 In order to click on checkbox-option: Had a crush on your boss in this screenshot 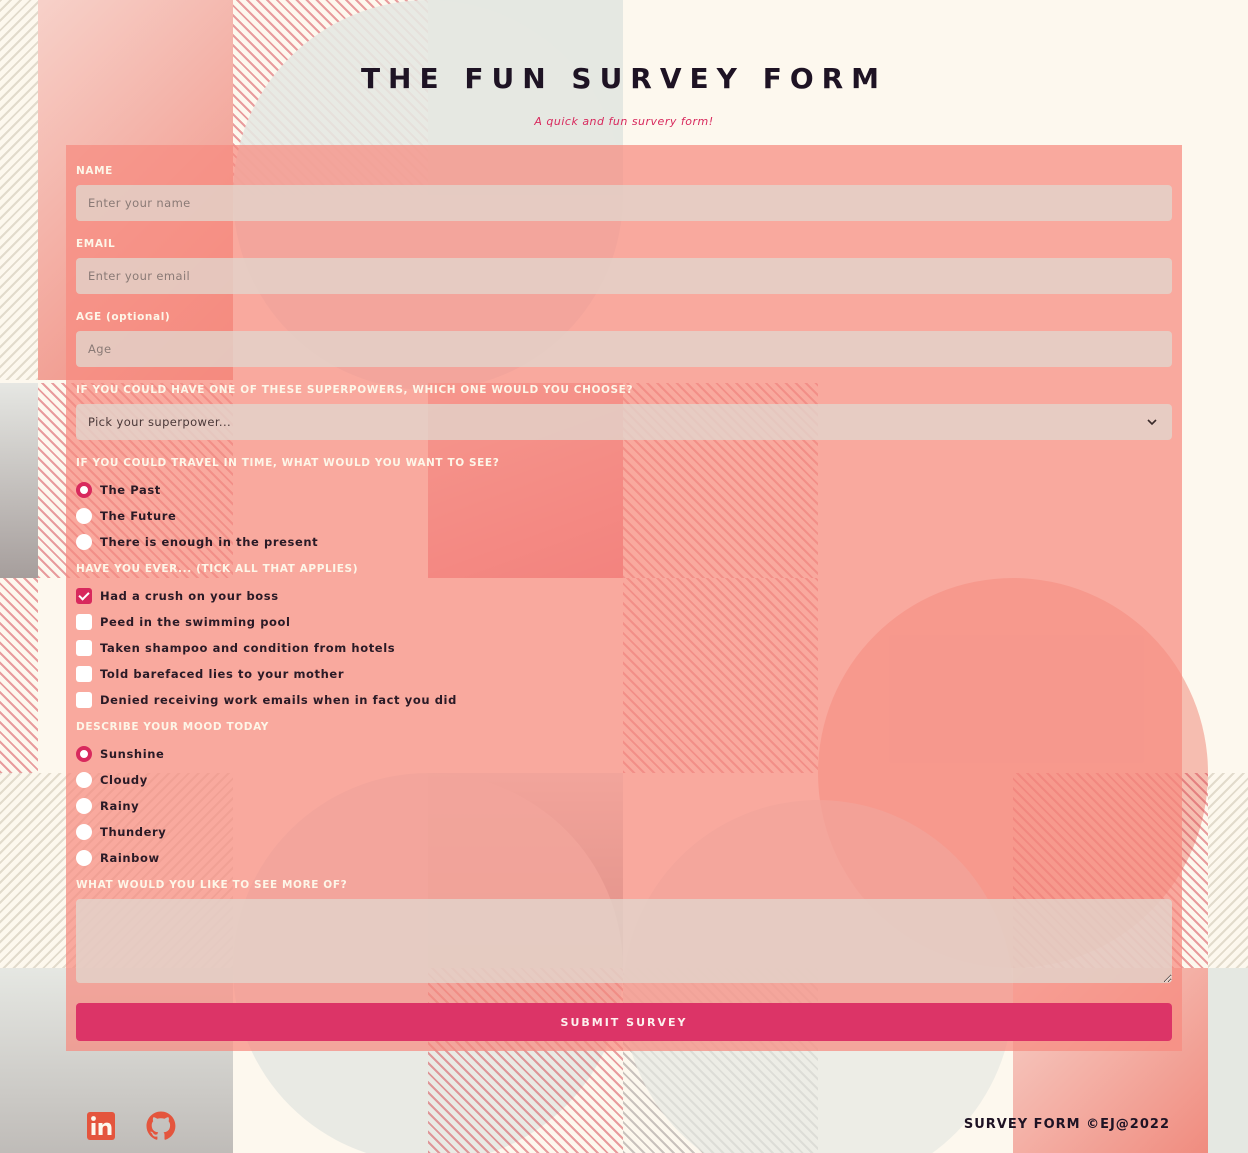, I will do `click(624, 596)`.